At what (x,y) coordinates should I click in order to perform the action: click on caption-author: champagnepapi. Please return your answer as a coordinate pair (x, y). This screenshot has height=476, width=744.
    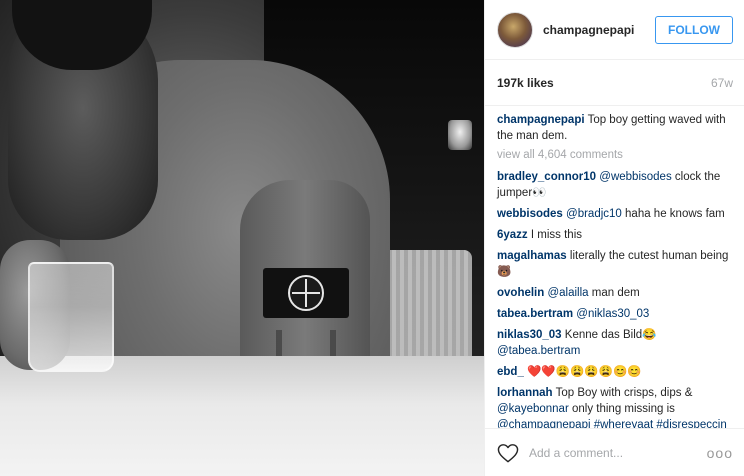
    Looking at the image, I should click on (541, 120).